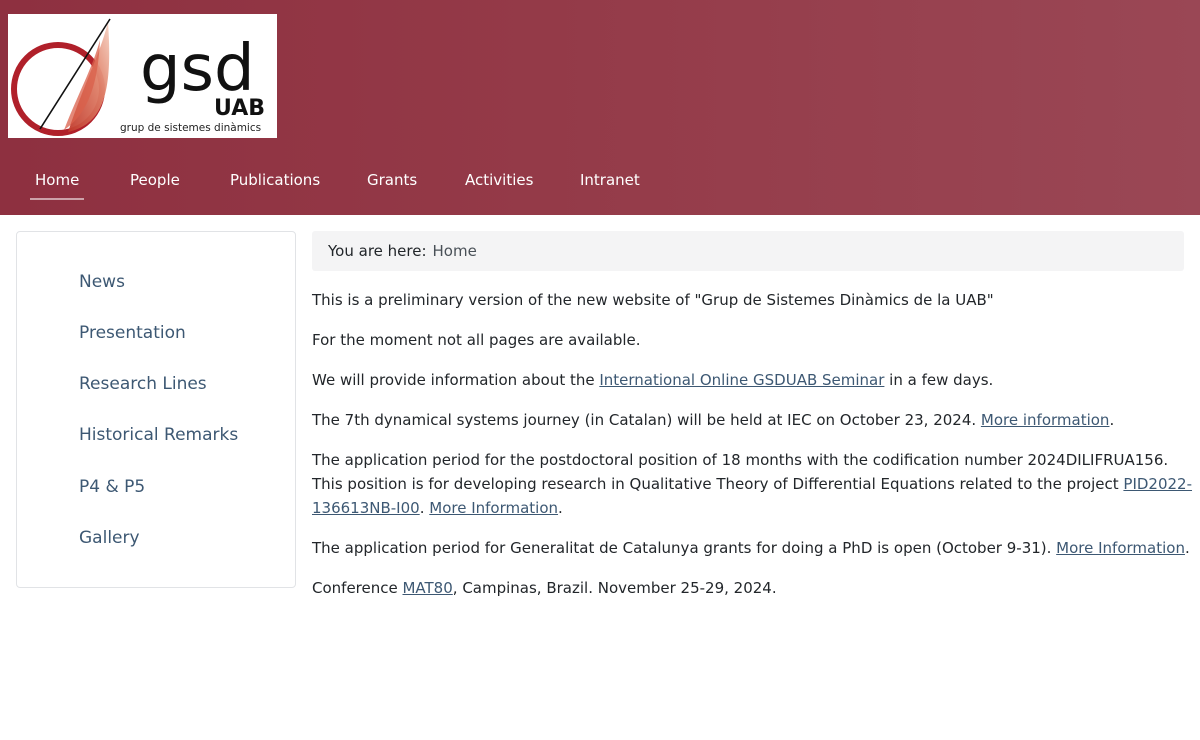 Image resolution: width=1200 pixels, height=740 pixels. I want to click on sidebar-item-news: News, so click(102, 282).